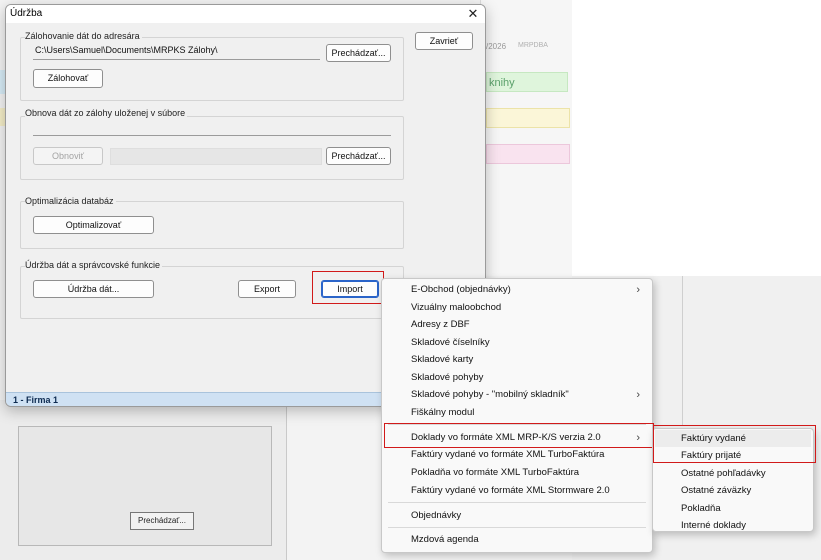 The image size is (821, 560). I want to click on submenu-item-cash-register: Pokladňa, so click(733, 508).